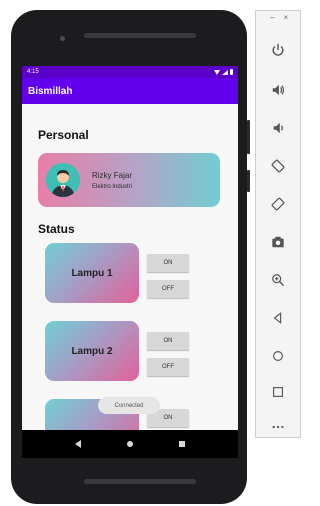 The height and width of the screenshot is (506, 320). What do you see at coordinates (182, 444) in the screenshot?
I see `nav-recent-icon` at bounding box center [182, 444].